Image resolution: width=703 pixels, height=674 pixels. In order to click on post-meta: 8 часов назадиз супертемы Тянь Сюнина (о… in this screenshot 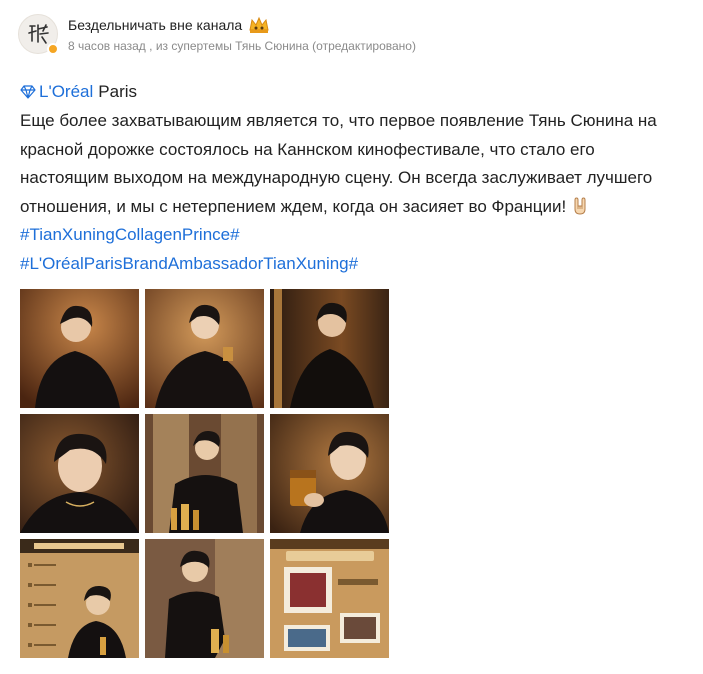, I will do `click(242, 46)`.